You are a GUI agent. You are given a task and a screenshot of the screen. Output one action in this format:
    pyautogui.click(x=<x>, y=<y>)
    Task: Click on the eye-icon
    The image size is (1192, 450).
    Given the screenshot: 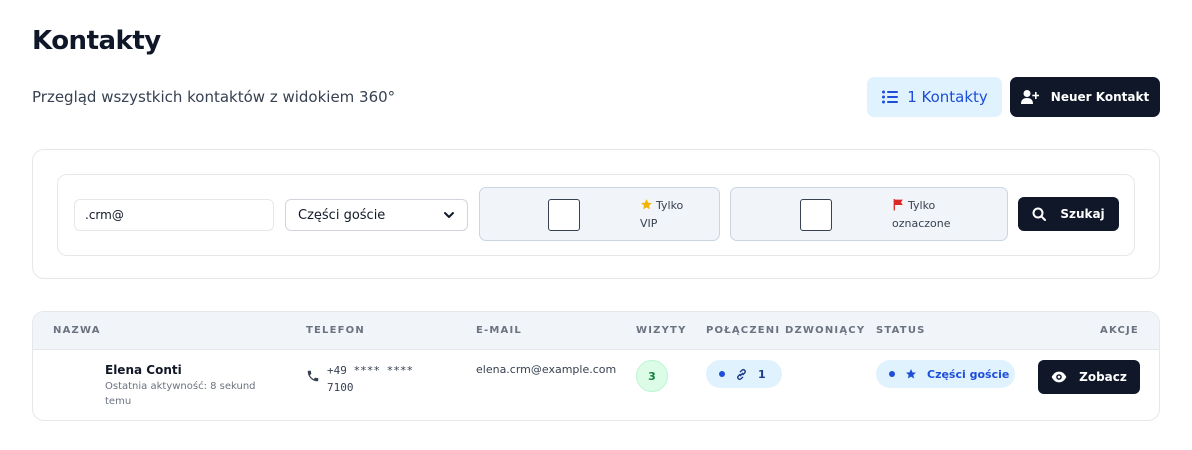 What is the action you would take?
    pyautogui.click(x=1059, y=377)
    